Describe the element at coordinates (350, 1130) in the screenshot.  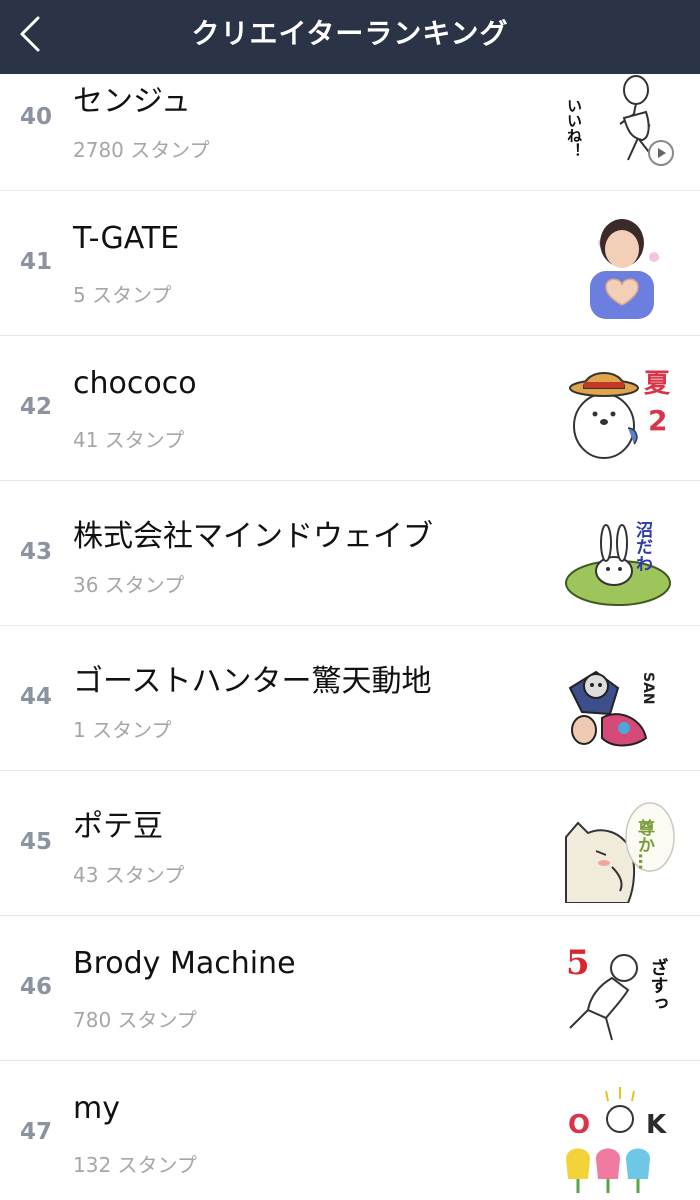
I see `list-item: 47 my 132 スタンプ O K` at that location.